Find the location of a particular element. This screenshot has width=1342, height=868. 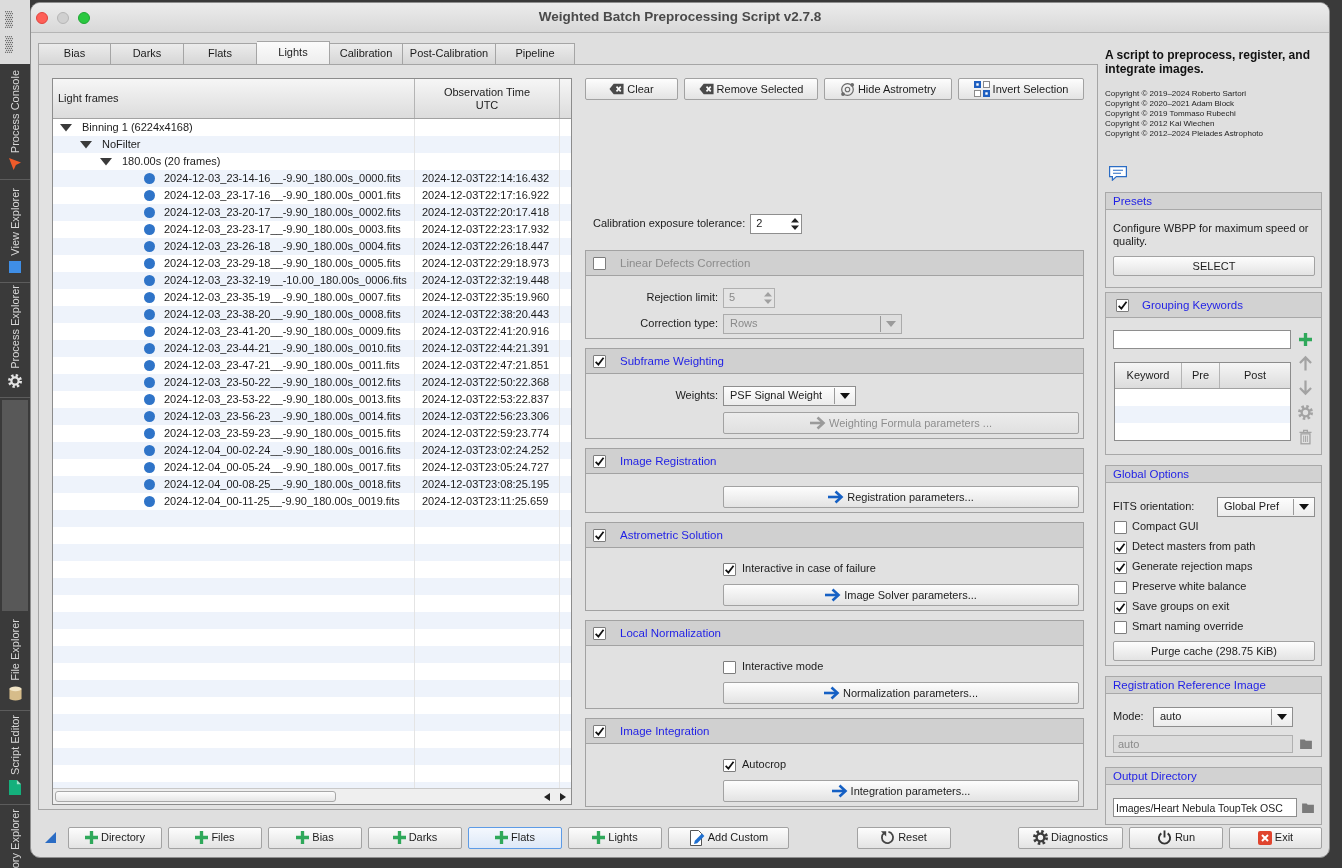

file-name: 2024-12-03_23-14-16__-9.90_180.00s_0000.fits is located at coordinates (282, 178).